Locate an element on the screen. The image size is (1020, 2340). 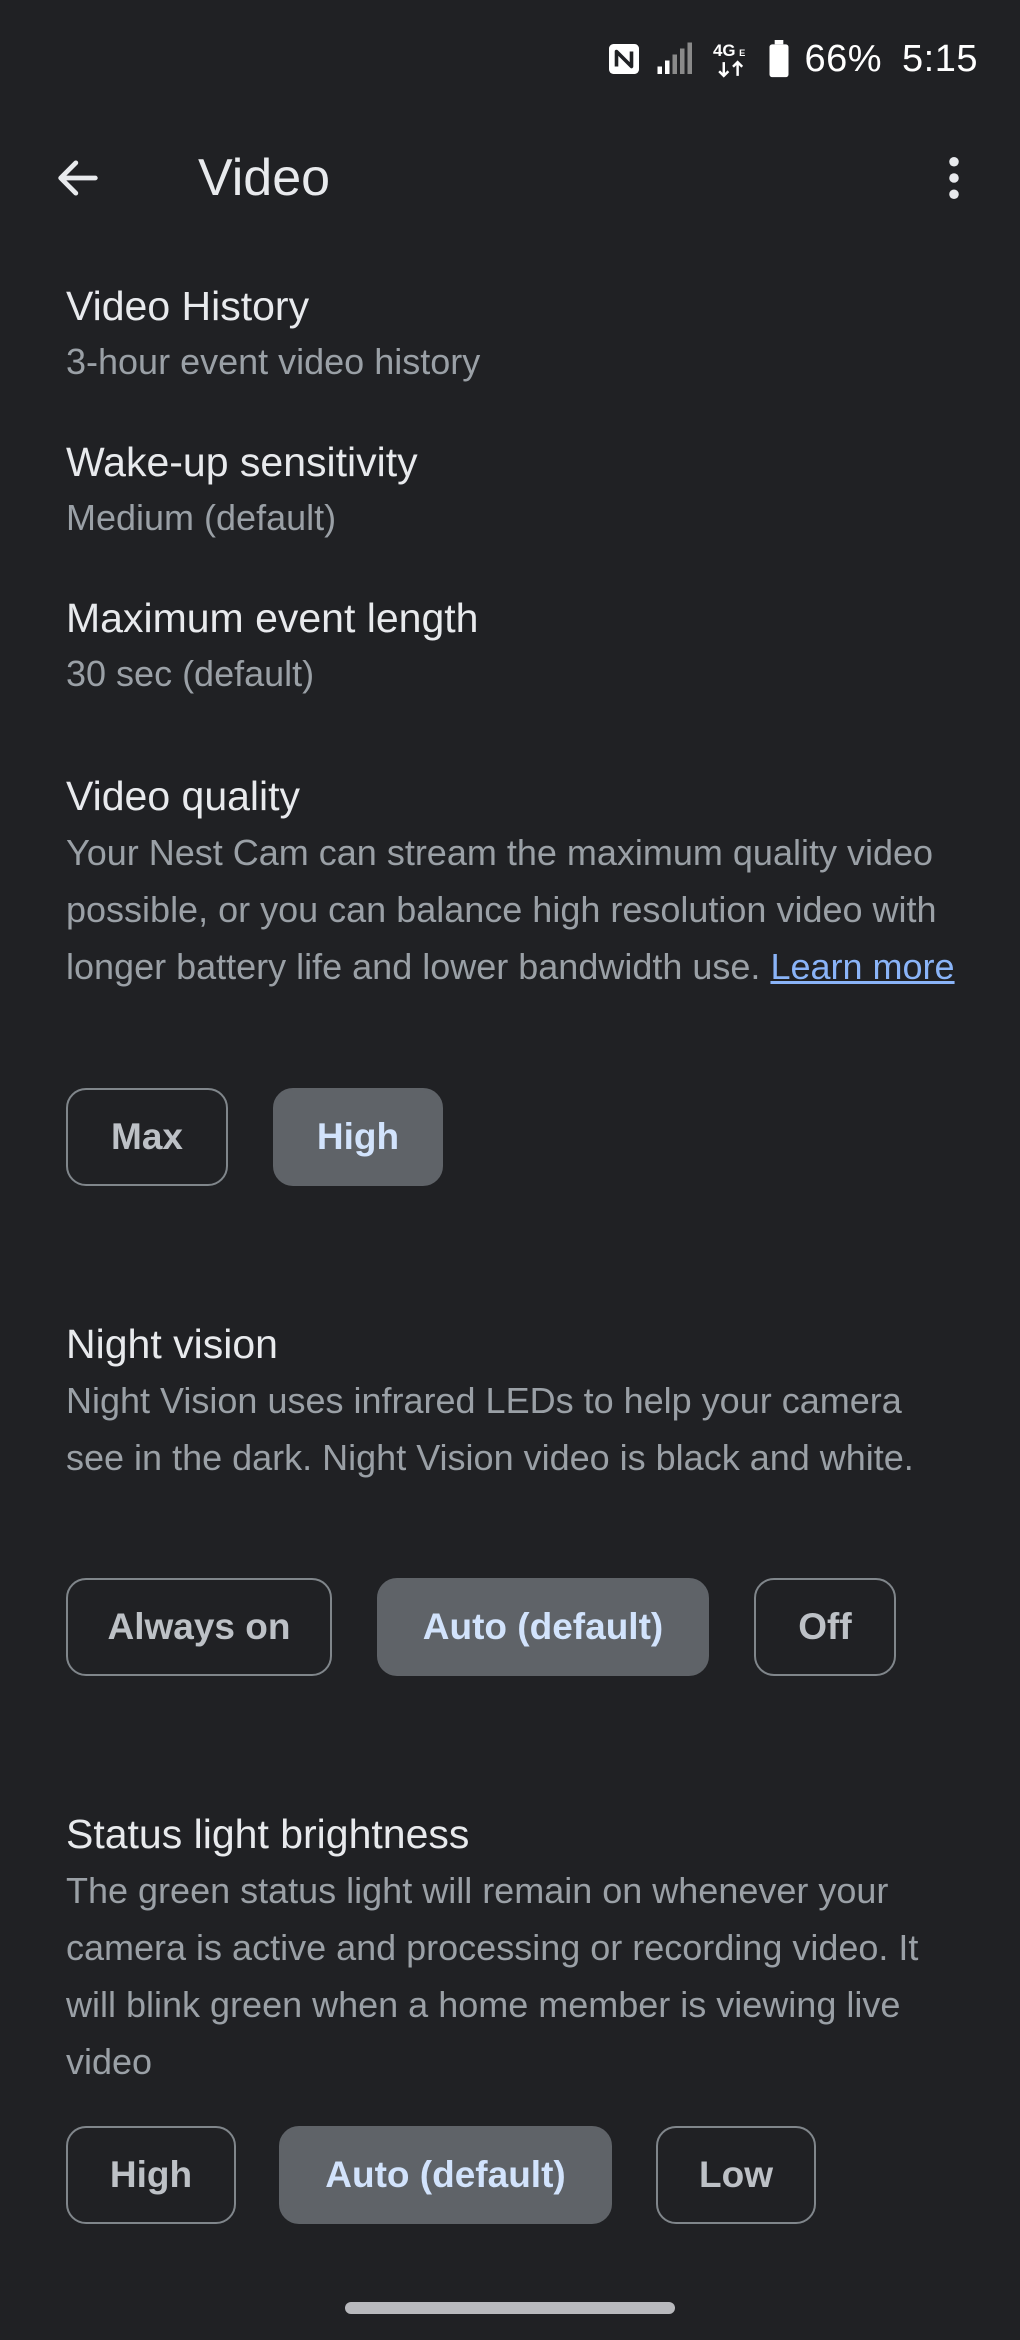
arrow-left-icon is located at coordinates (78, 178).